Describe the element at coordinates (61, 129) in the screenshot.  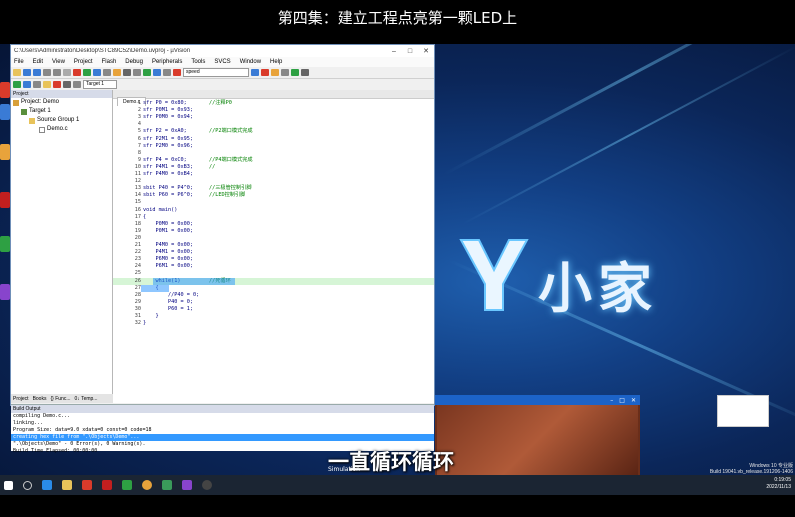
I see `tree-item-file: Demo.c` at that location.